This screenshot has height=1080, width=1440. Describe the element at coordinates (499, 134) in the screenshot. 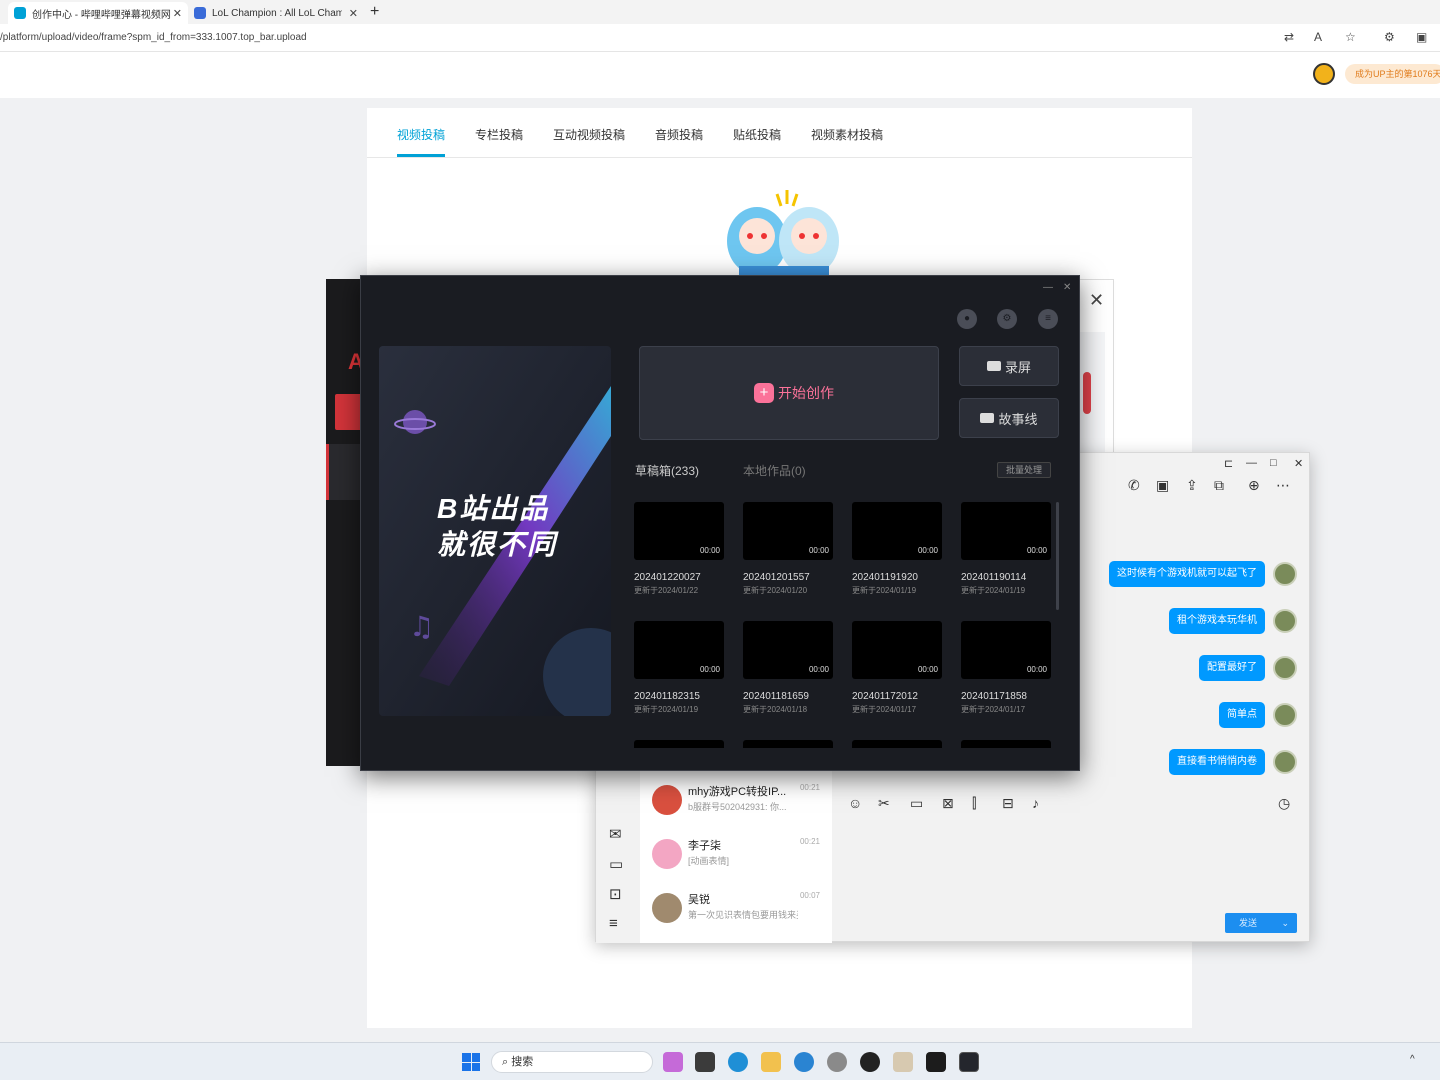

I see `tab-article-upload: 专栏投稿` at that location.